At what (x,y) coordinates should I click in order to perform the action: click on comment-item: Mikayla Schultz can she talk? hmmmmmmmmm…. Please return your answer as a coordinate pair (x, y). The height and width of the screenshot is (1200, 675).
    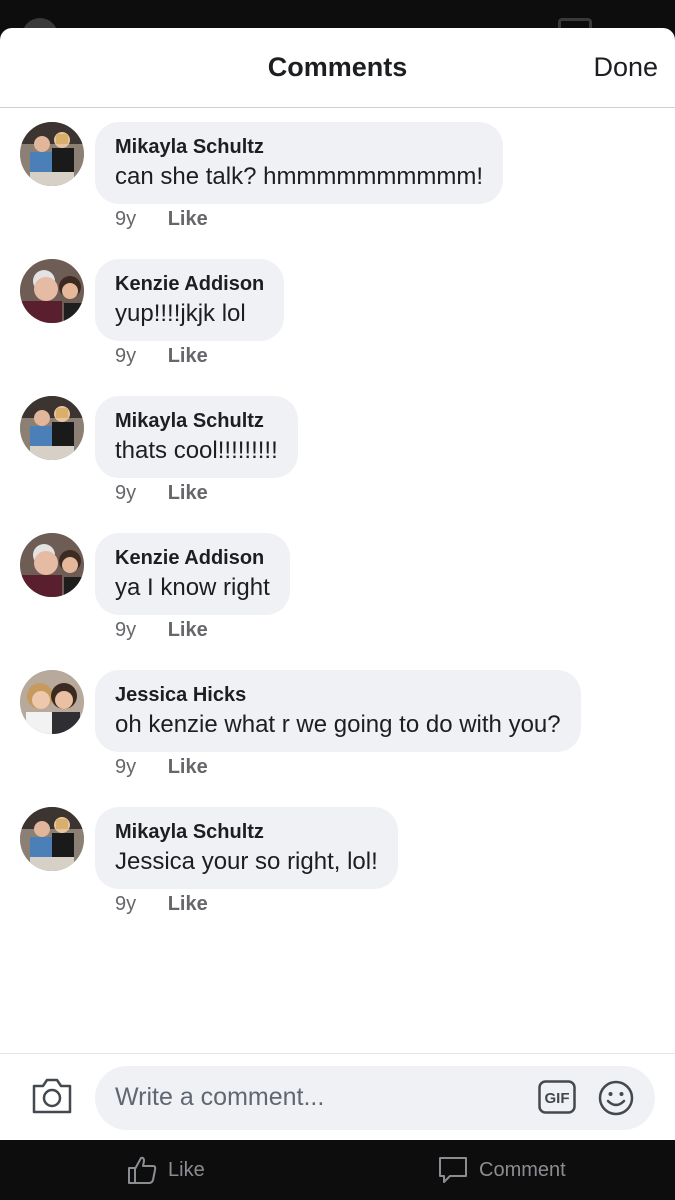
    Looking at the image, I should click on (337, 190).